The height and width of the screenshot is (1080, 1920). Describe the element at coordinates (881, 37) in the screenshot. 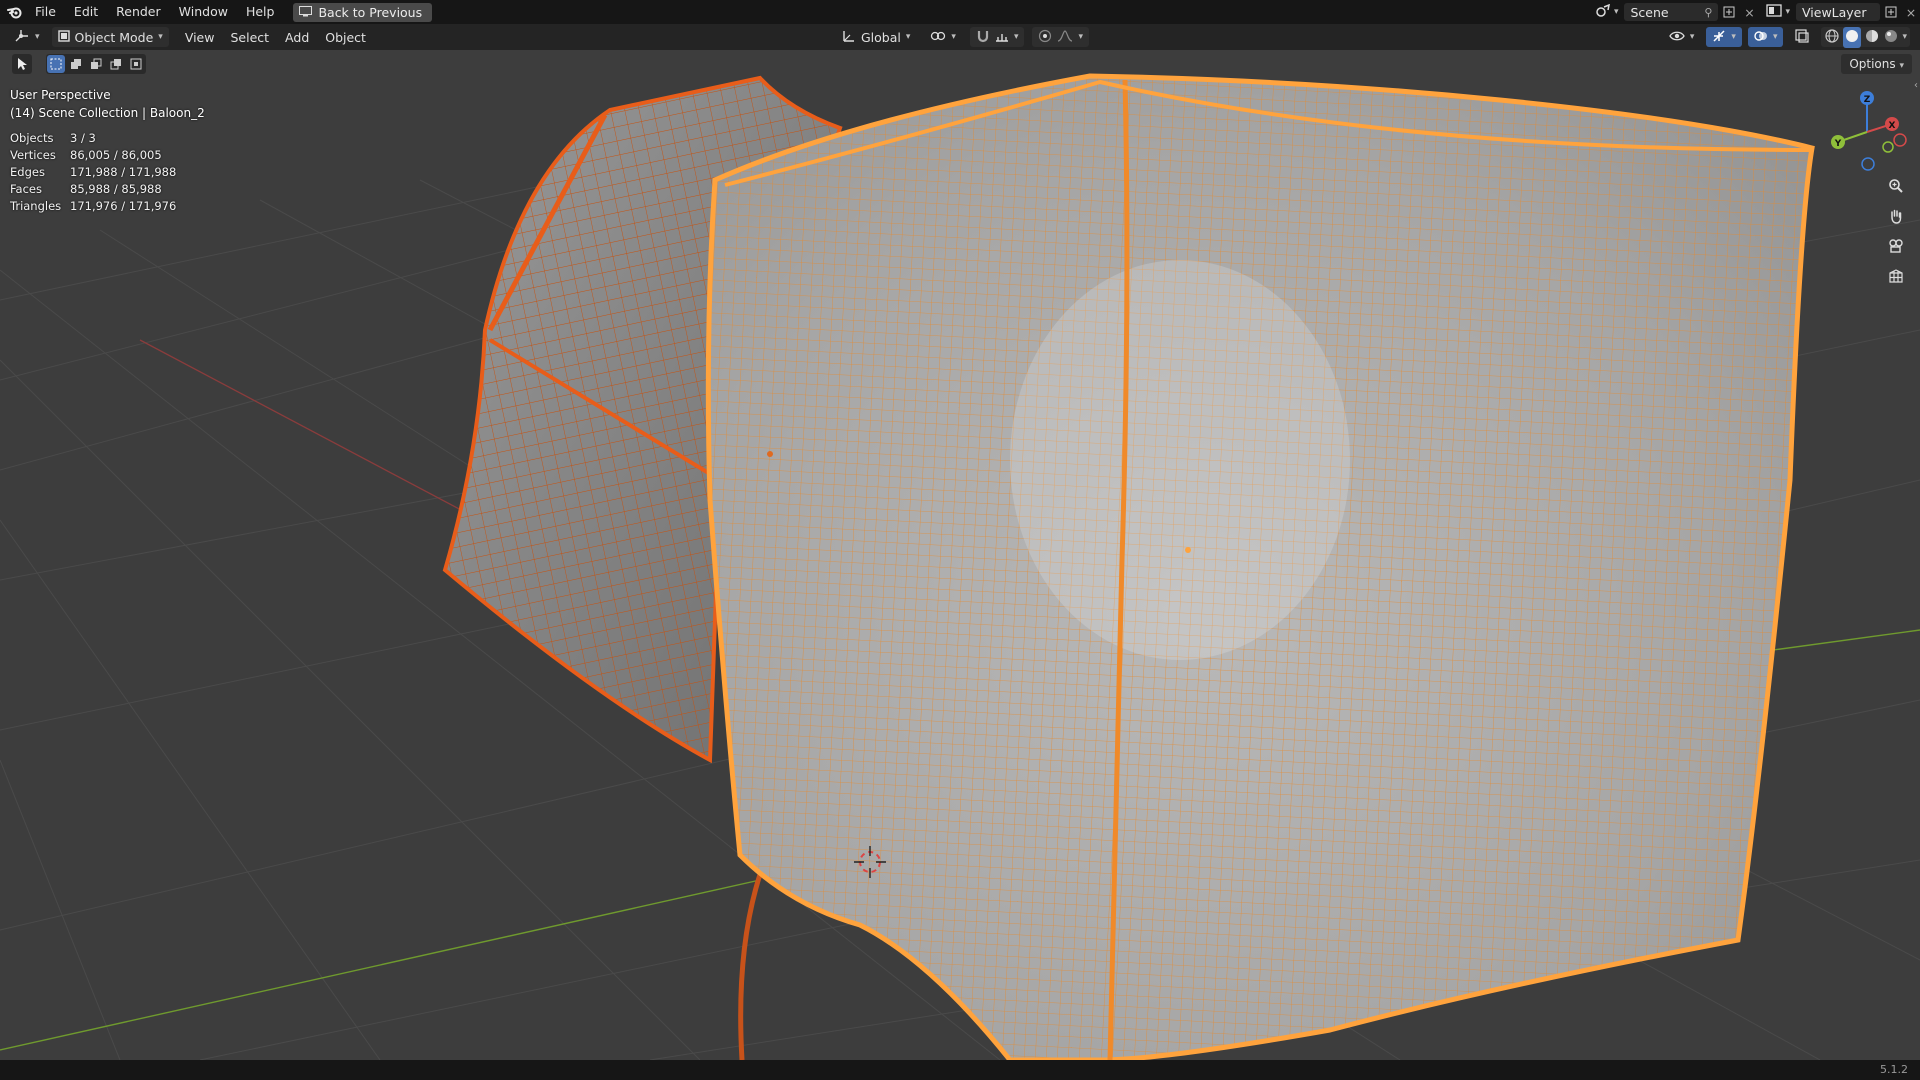

I see `orientation-label: Global` at that location.